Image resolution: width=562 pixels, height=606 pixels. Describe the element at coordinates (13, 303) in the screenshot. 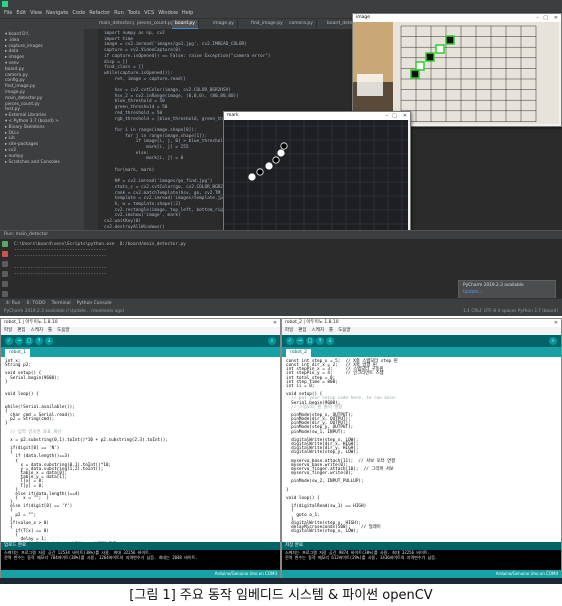

I see `tool-window-button: 4: Run` at that location.